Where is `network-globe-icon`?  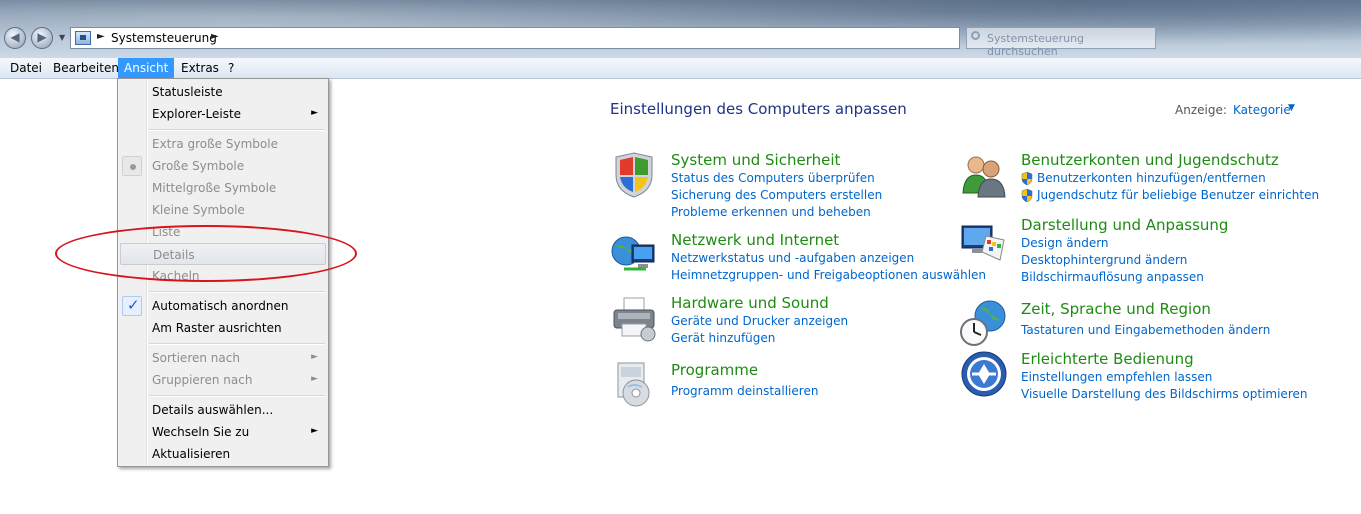
network-globe-icon is located at coordinates (633, 253).